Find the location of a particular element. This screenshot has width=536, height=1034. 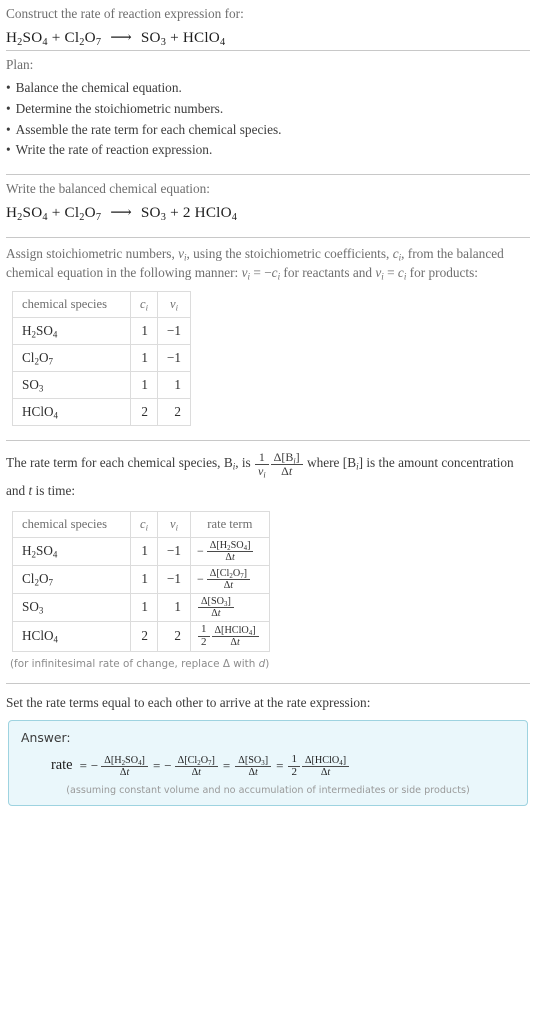

assign-text-5: for products: is located at coordinates (442, 273).